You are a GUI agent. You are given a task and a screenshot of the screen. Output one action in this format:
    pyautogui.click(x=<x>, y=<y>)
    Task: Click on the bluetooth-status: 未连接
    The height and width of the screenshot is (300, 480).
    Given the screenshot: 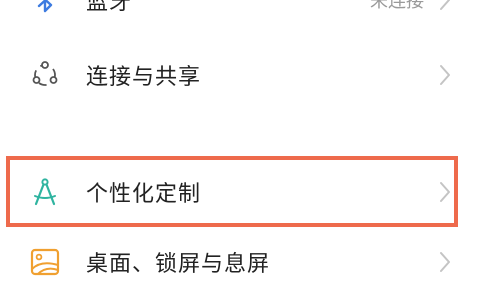 What is the action you would take?
    pyautogui.click(x=397, y=6)
    